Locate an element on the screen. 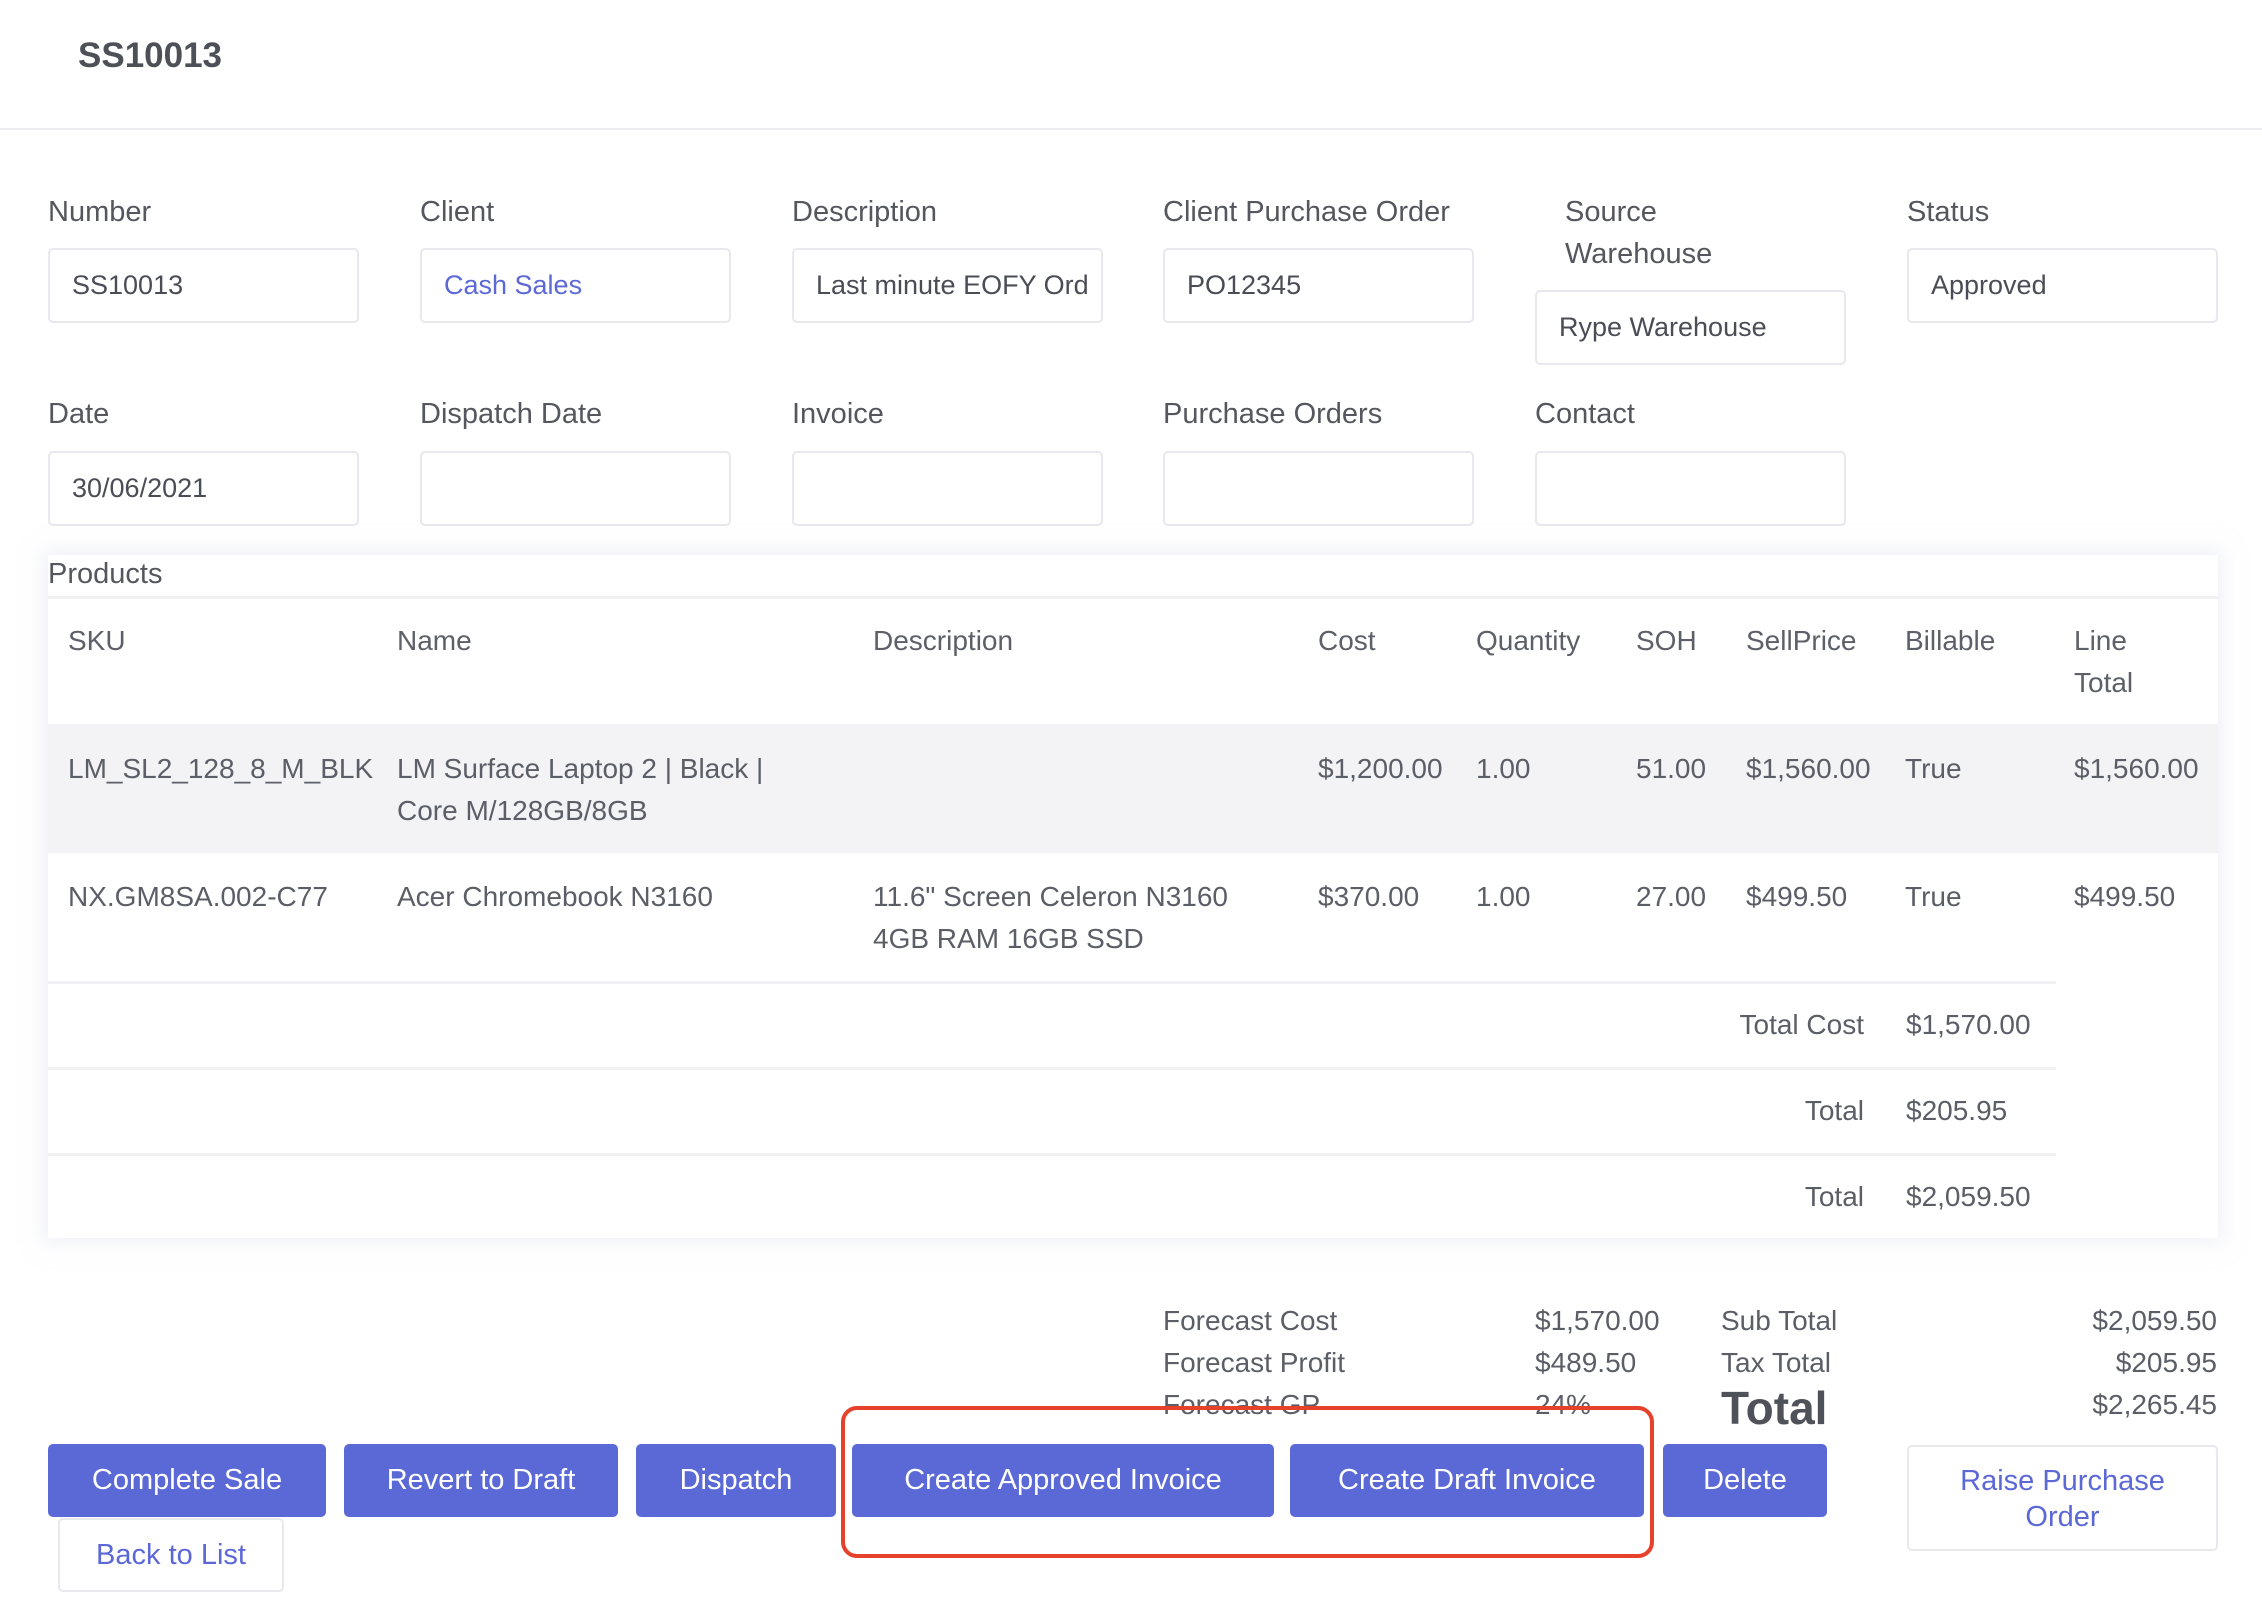 The width and height of the screenshot is (2262, 1618). forecast-gp-label: Forecast GP is located at coordinates (1242, 1404).